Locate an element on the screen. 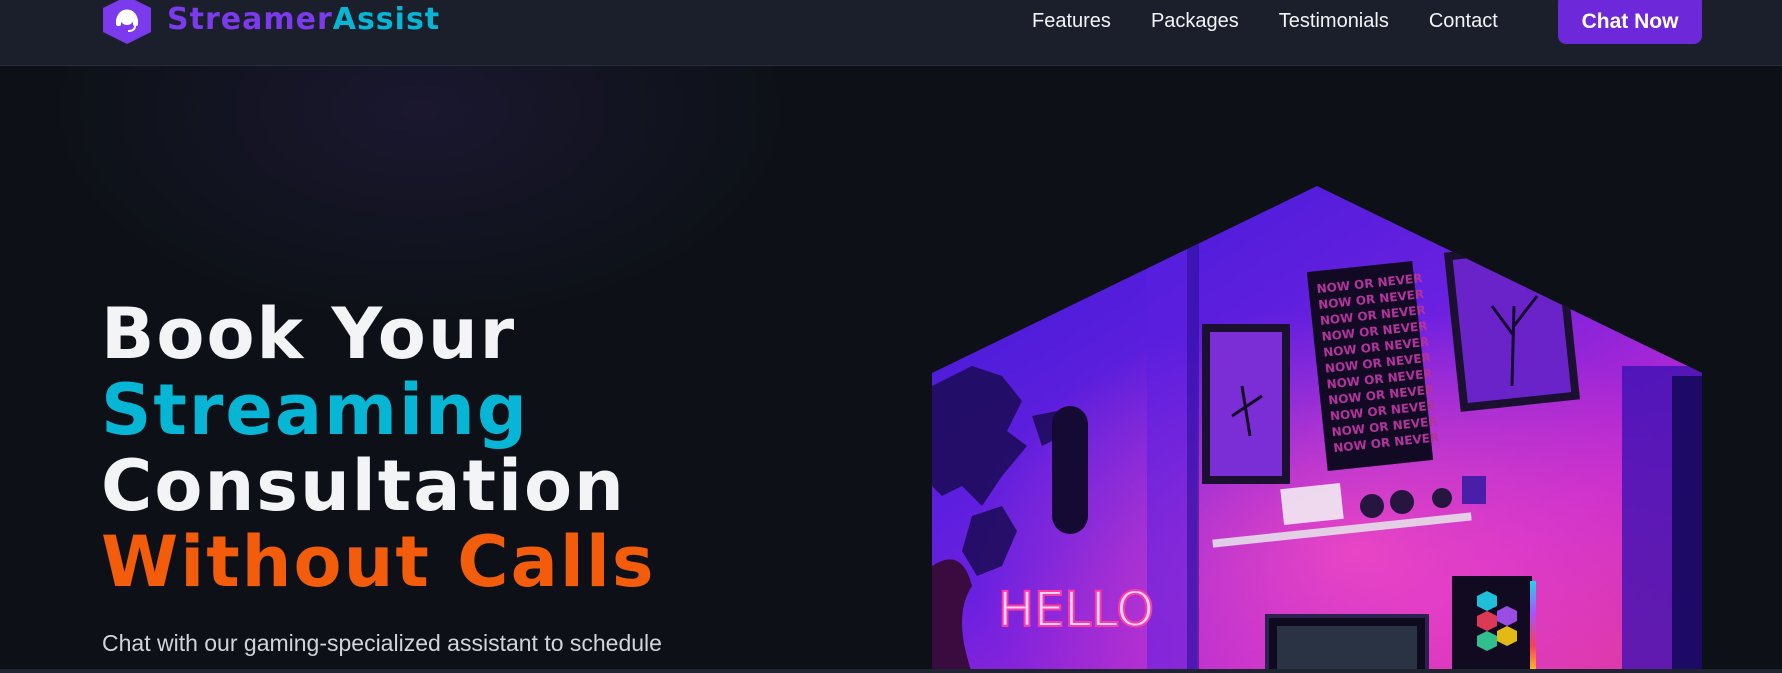  hero-title-line-3: Consultation is located at coordinates (363, 486).